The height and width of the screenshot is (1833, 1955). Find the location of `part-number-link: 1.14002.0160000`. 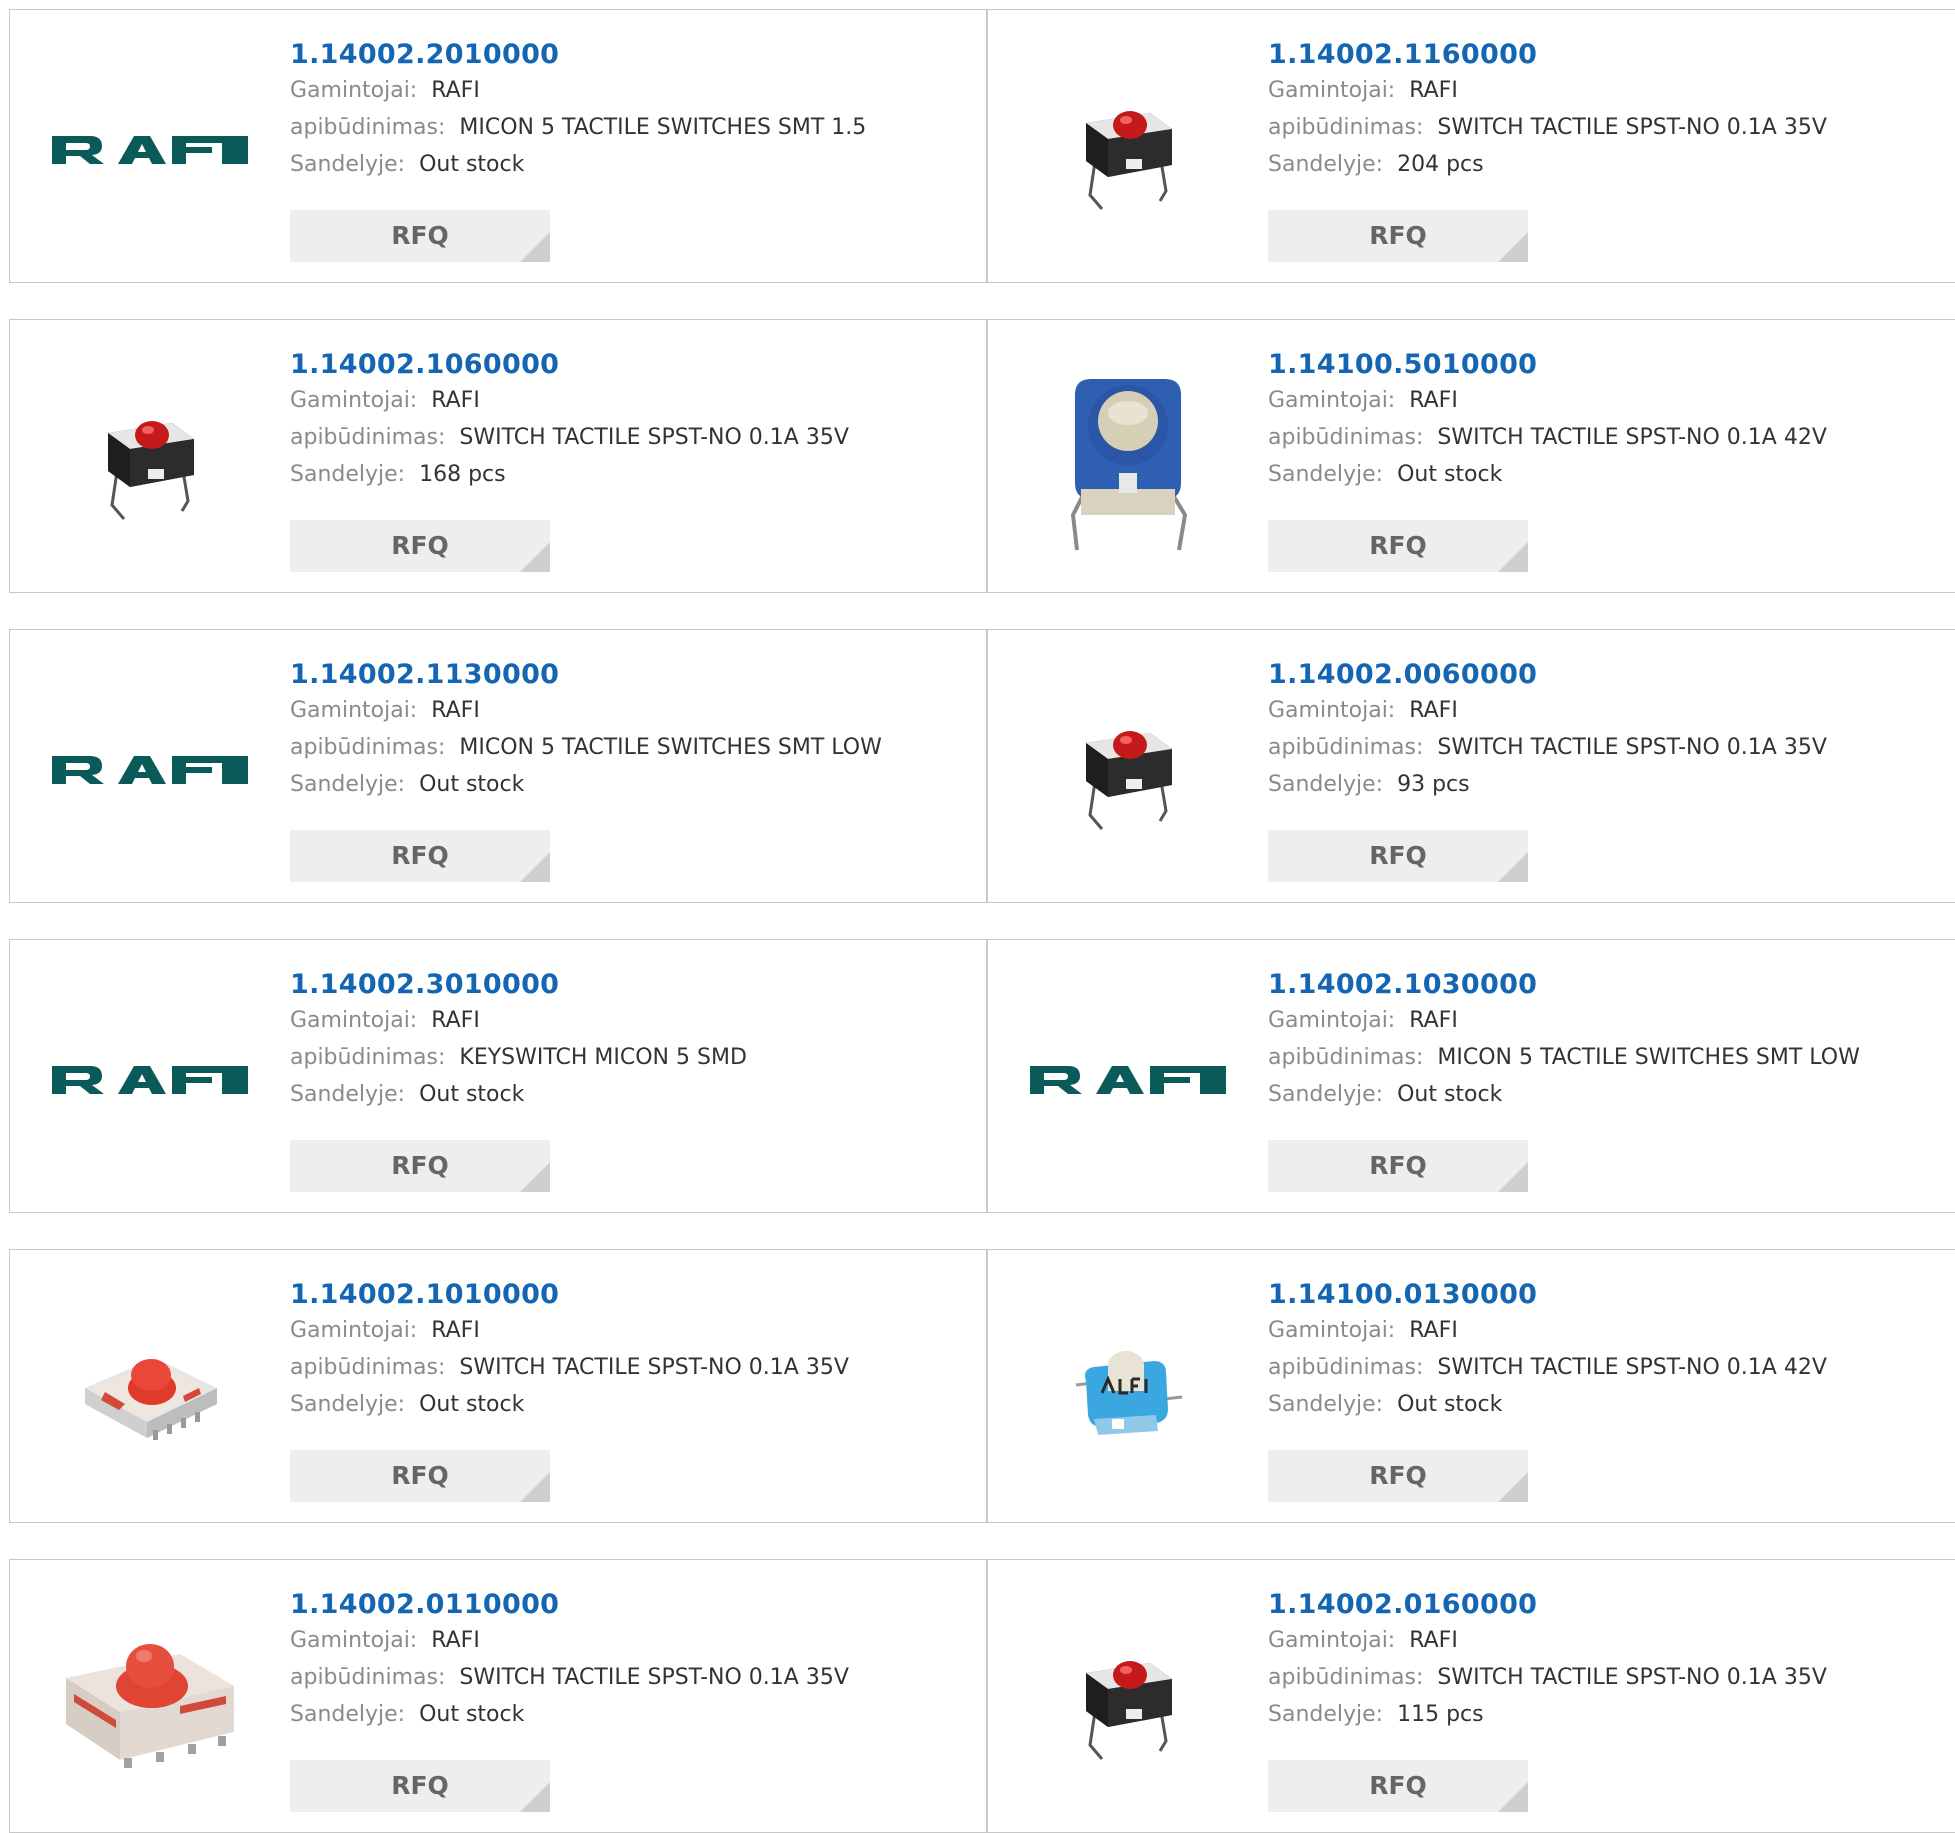

part-number-link: 1.14002.0160000 is located at coordinates (1402, 1605).